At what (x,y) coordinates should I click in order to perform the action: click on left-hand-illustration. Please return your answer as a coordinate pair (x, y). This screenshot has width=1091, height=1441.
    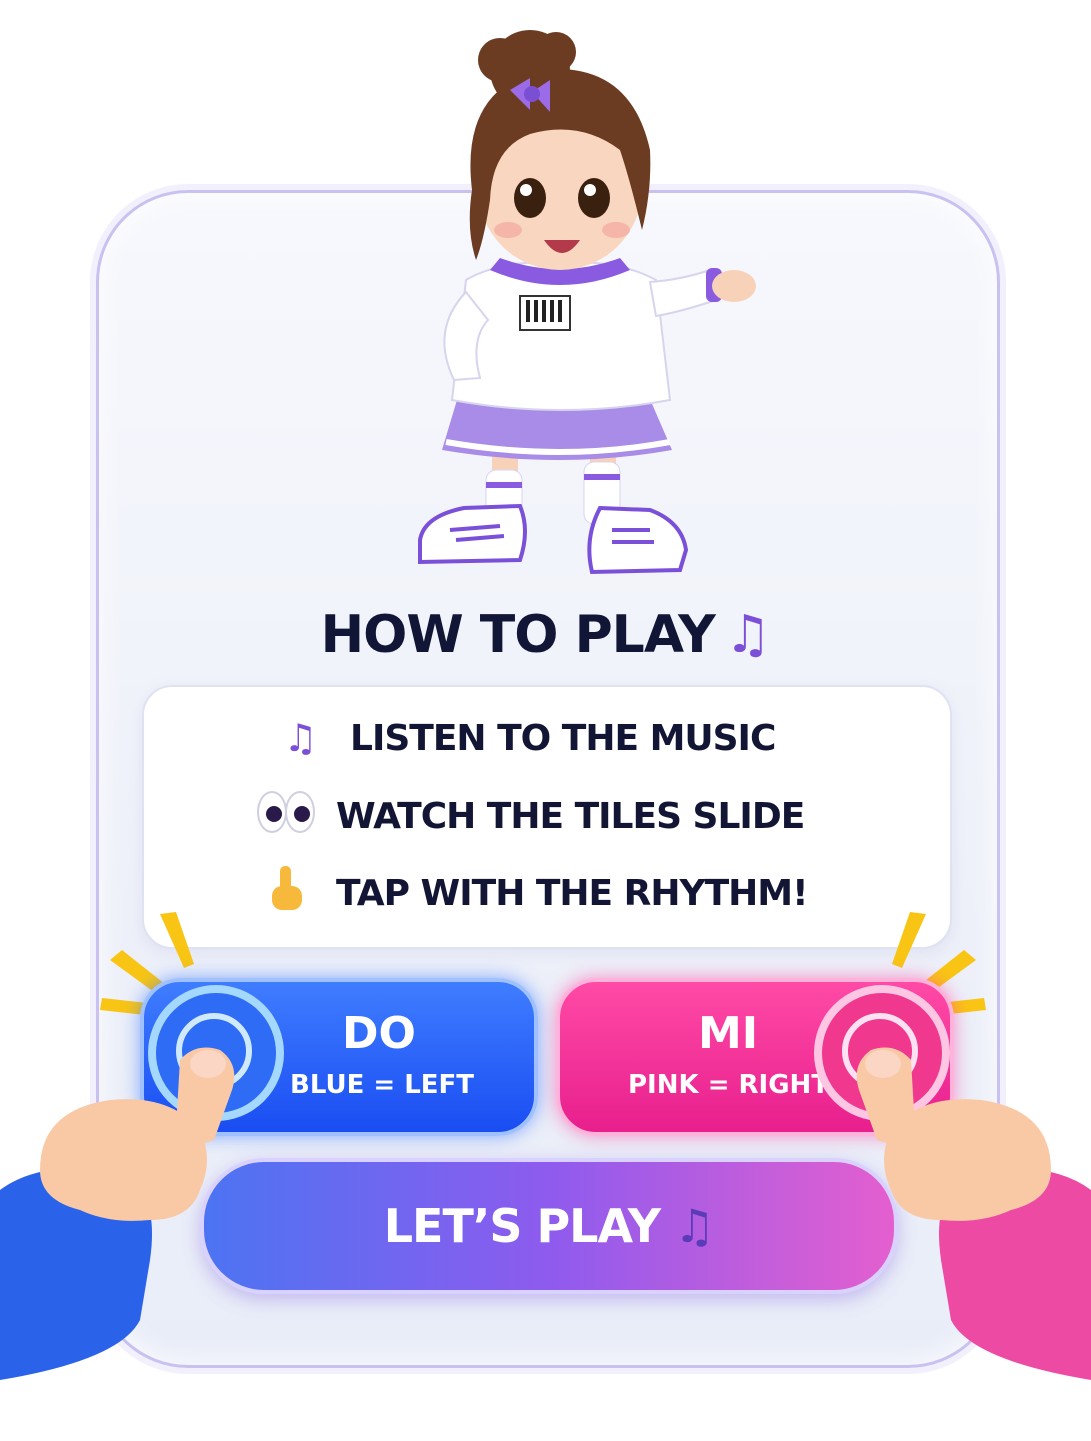
    Looking at the image, I should click on (117, 1213).